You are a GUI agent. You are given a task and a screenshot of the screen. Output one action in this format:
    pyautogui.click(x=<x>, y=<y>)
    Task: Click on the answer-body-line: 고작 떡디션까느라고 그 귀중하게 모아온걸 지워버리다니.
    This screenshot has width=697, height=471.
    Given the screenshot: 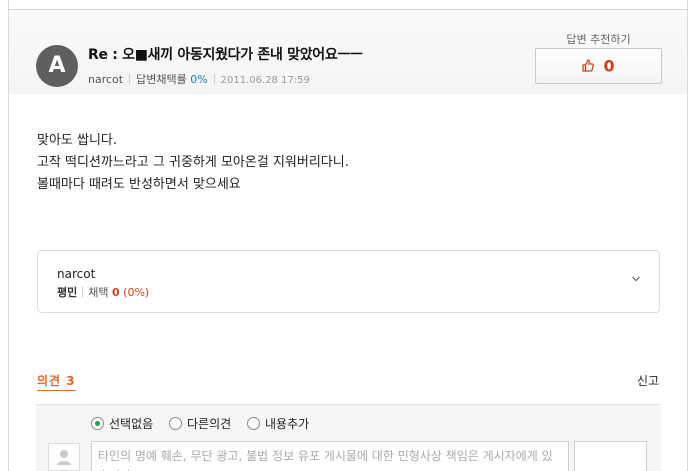 What is the action you would take?
    pyautogui.click(x=193, y=162)
    